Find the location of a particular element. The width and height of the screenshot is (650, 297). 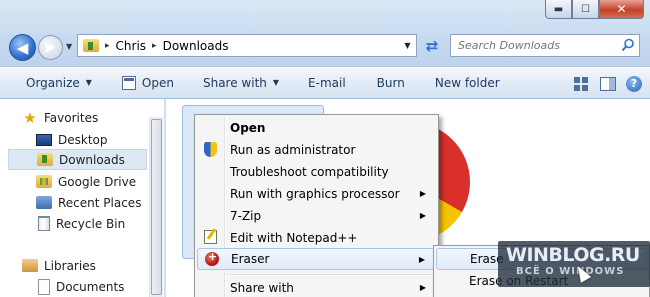

minimize-button: ▬ is located at coordinates (558, 9).